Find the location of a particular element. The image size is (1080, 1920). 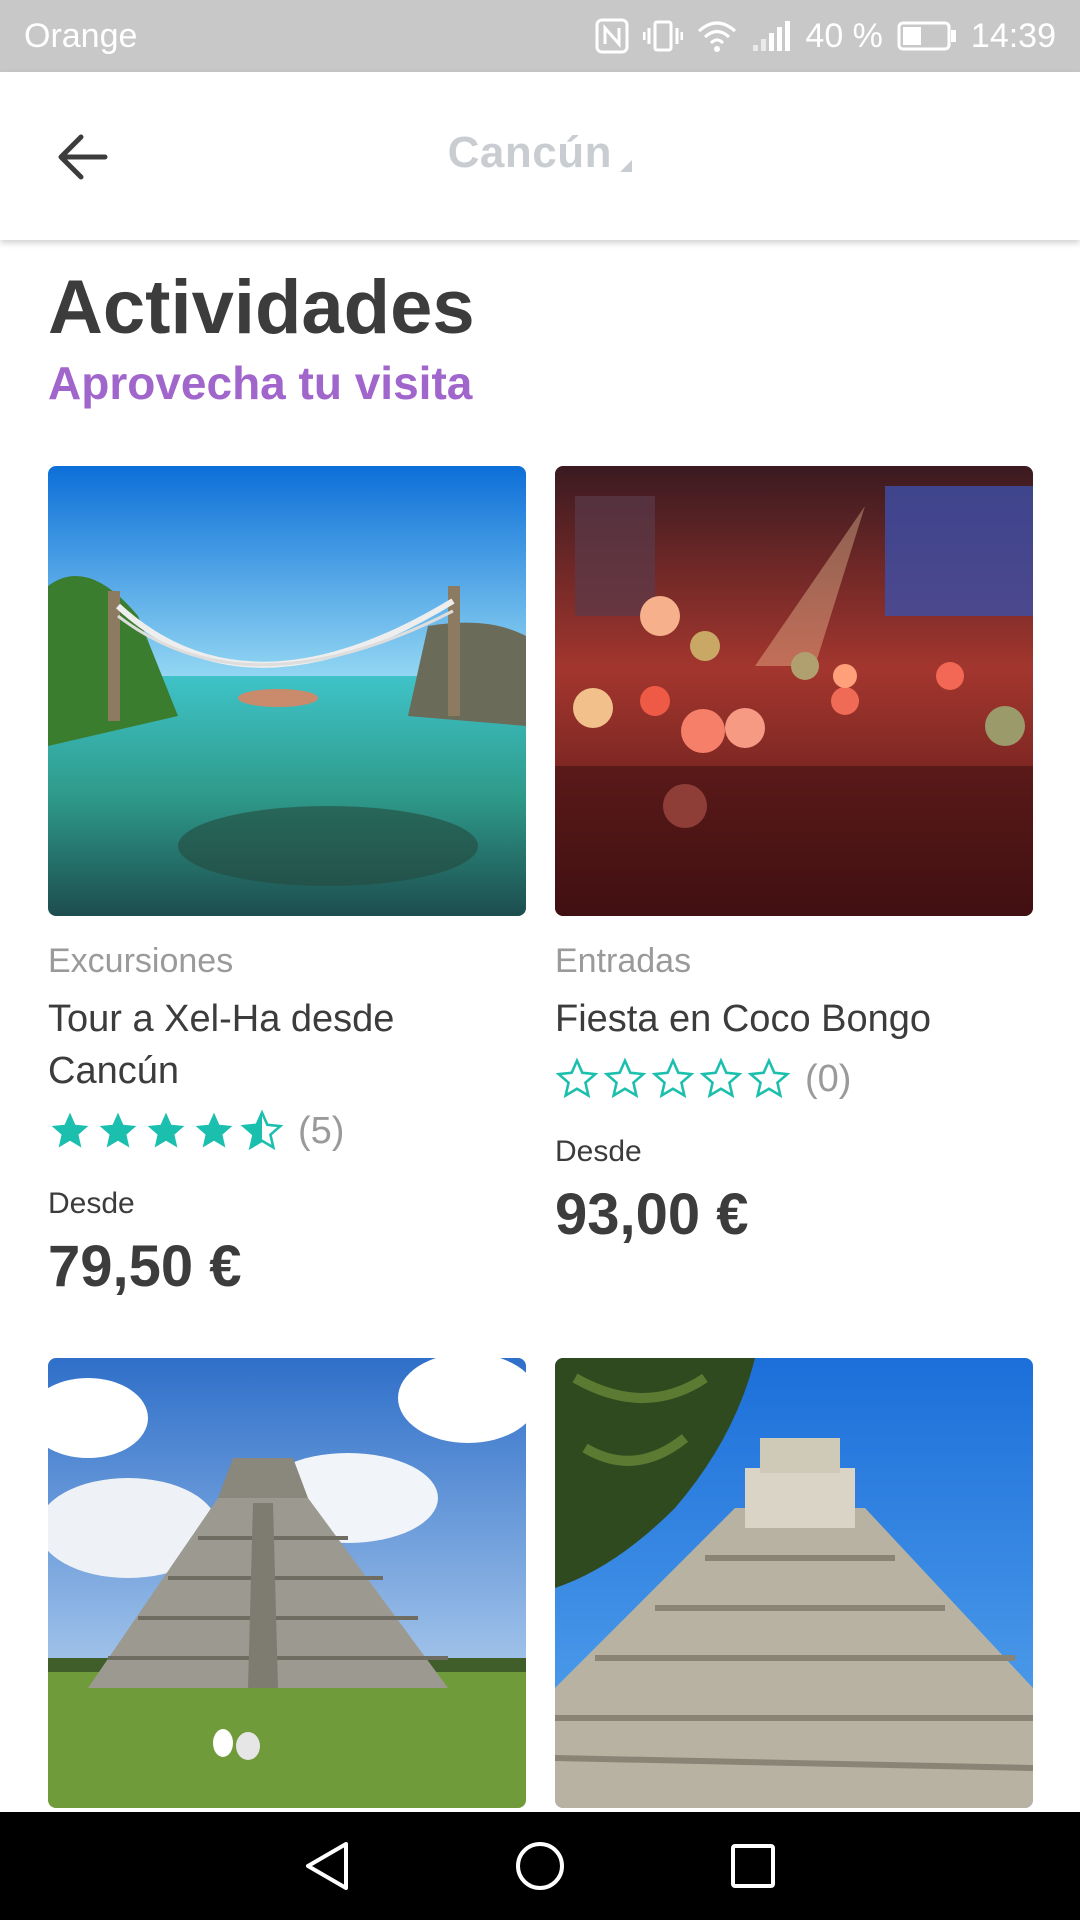

signal-icon is located at coordinates (772, 36).